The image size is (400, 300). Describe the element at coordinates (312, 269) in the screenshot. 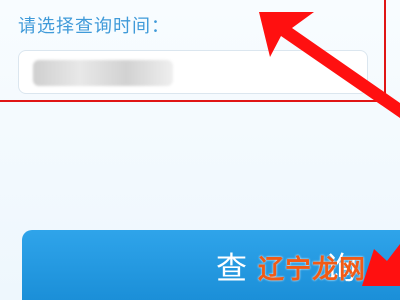

I see `watermark-text: 辽宁龙网` at that location.